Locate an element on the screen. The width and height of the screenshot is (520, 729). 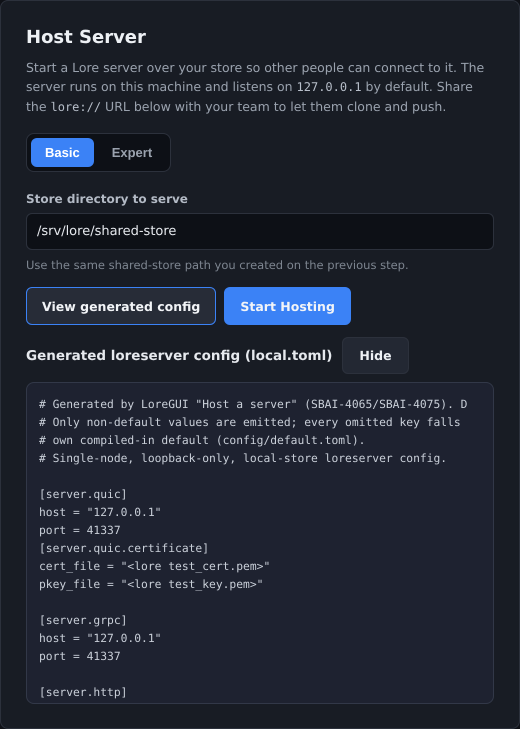
mode-tab: Expert is located at coordinates (132, 152).